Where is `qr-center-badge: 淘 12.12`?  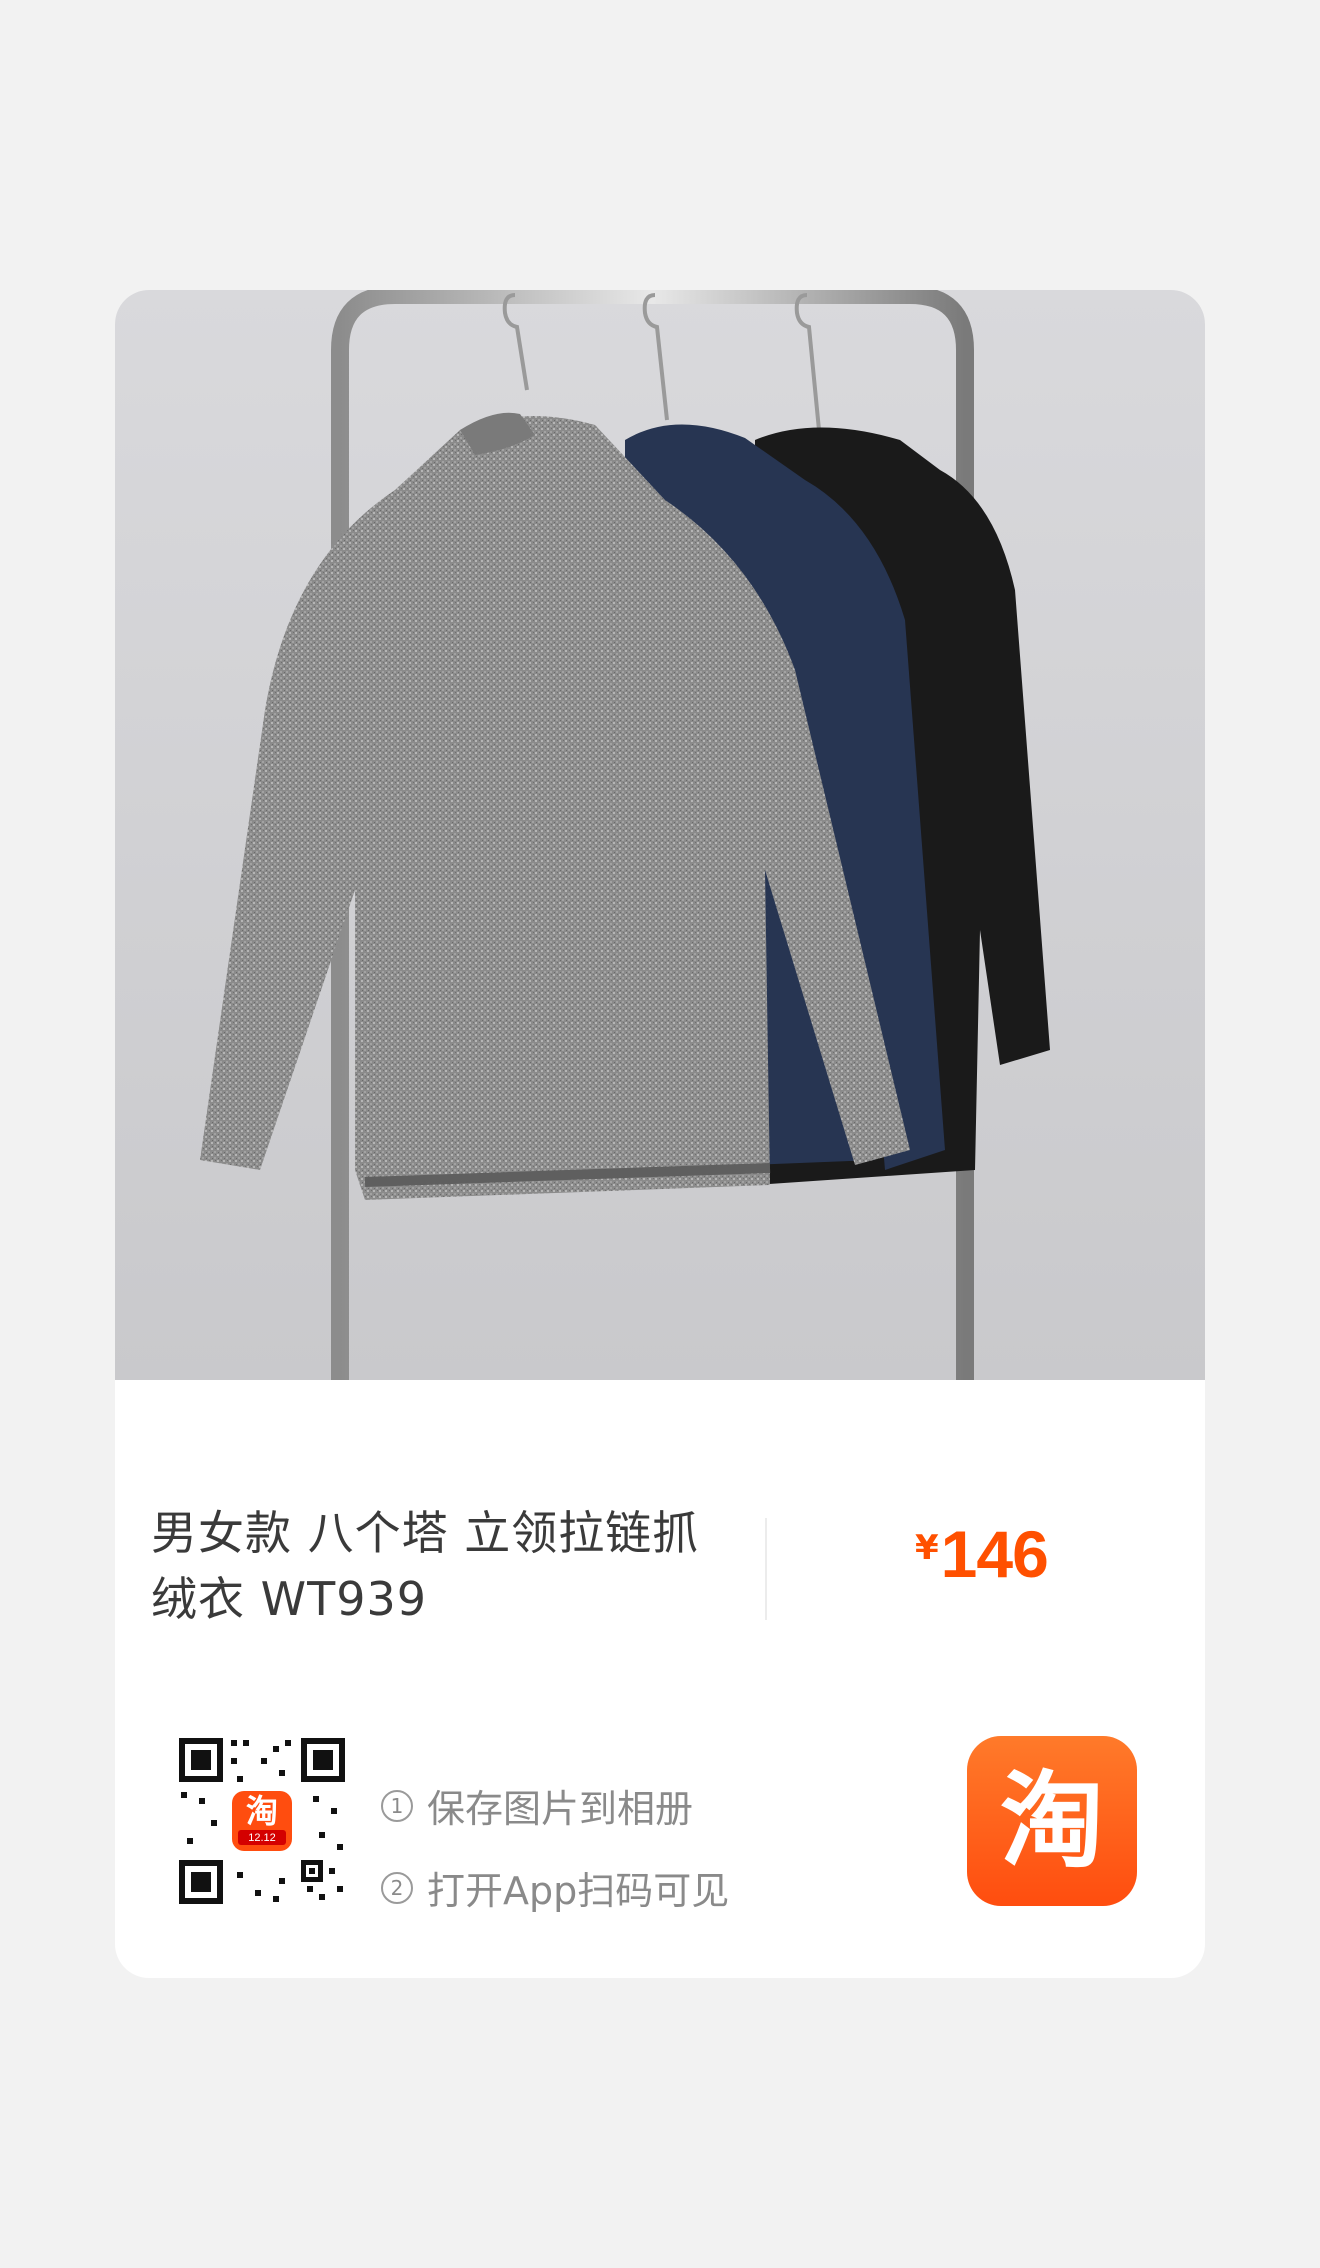
qr-center-badge: 淘 12.12 is located at coordinates (262, 1821).